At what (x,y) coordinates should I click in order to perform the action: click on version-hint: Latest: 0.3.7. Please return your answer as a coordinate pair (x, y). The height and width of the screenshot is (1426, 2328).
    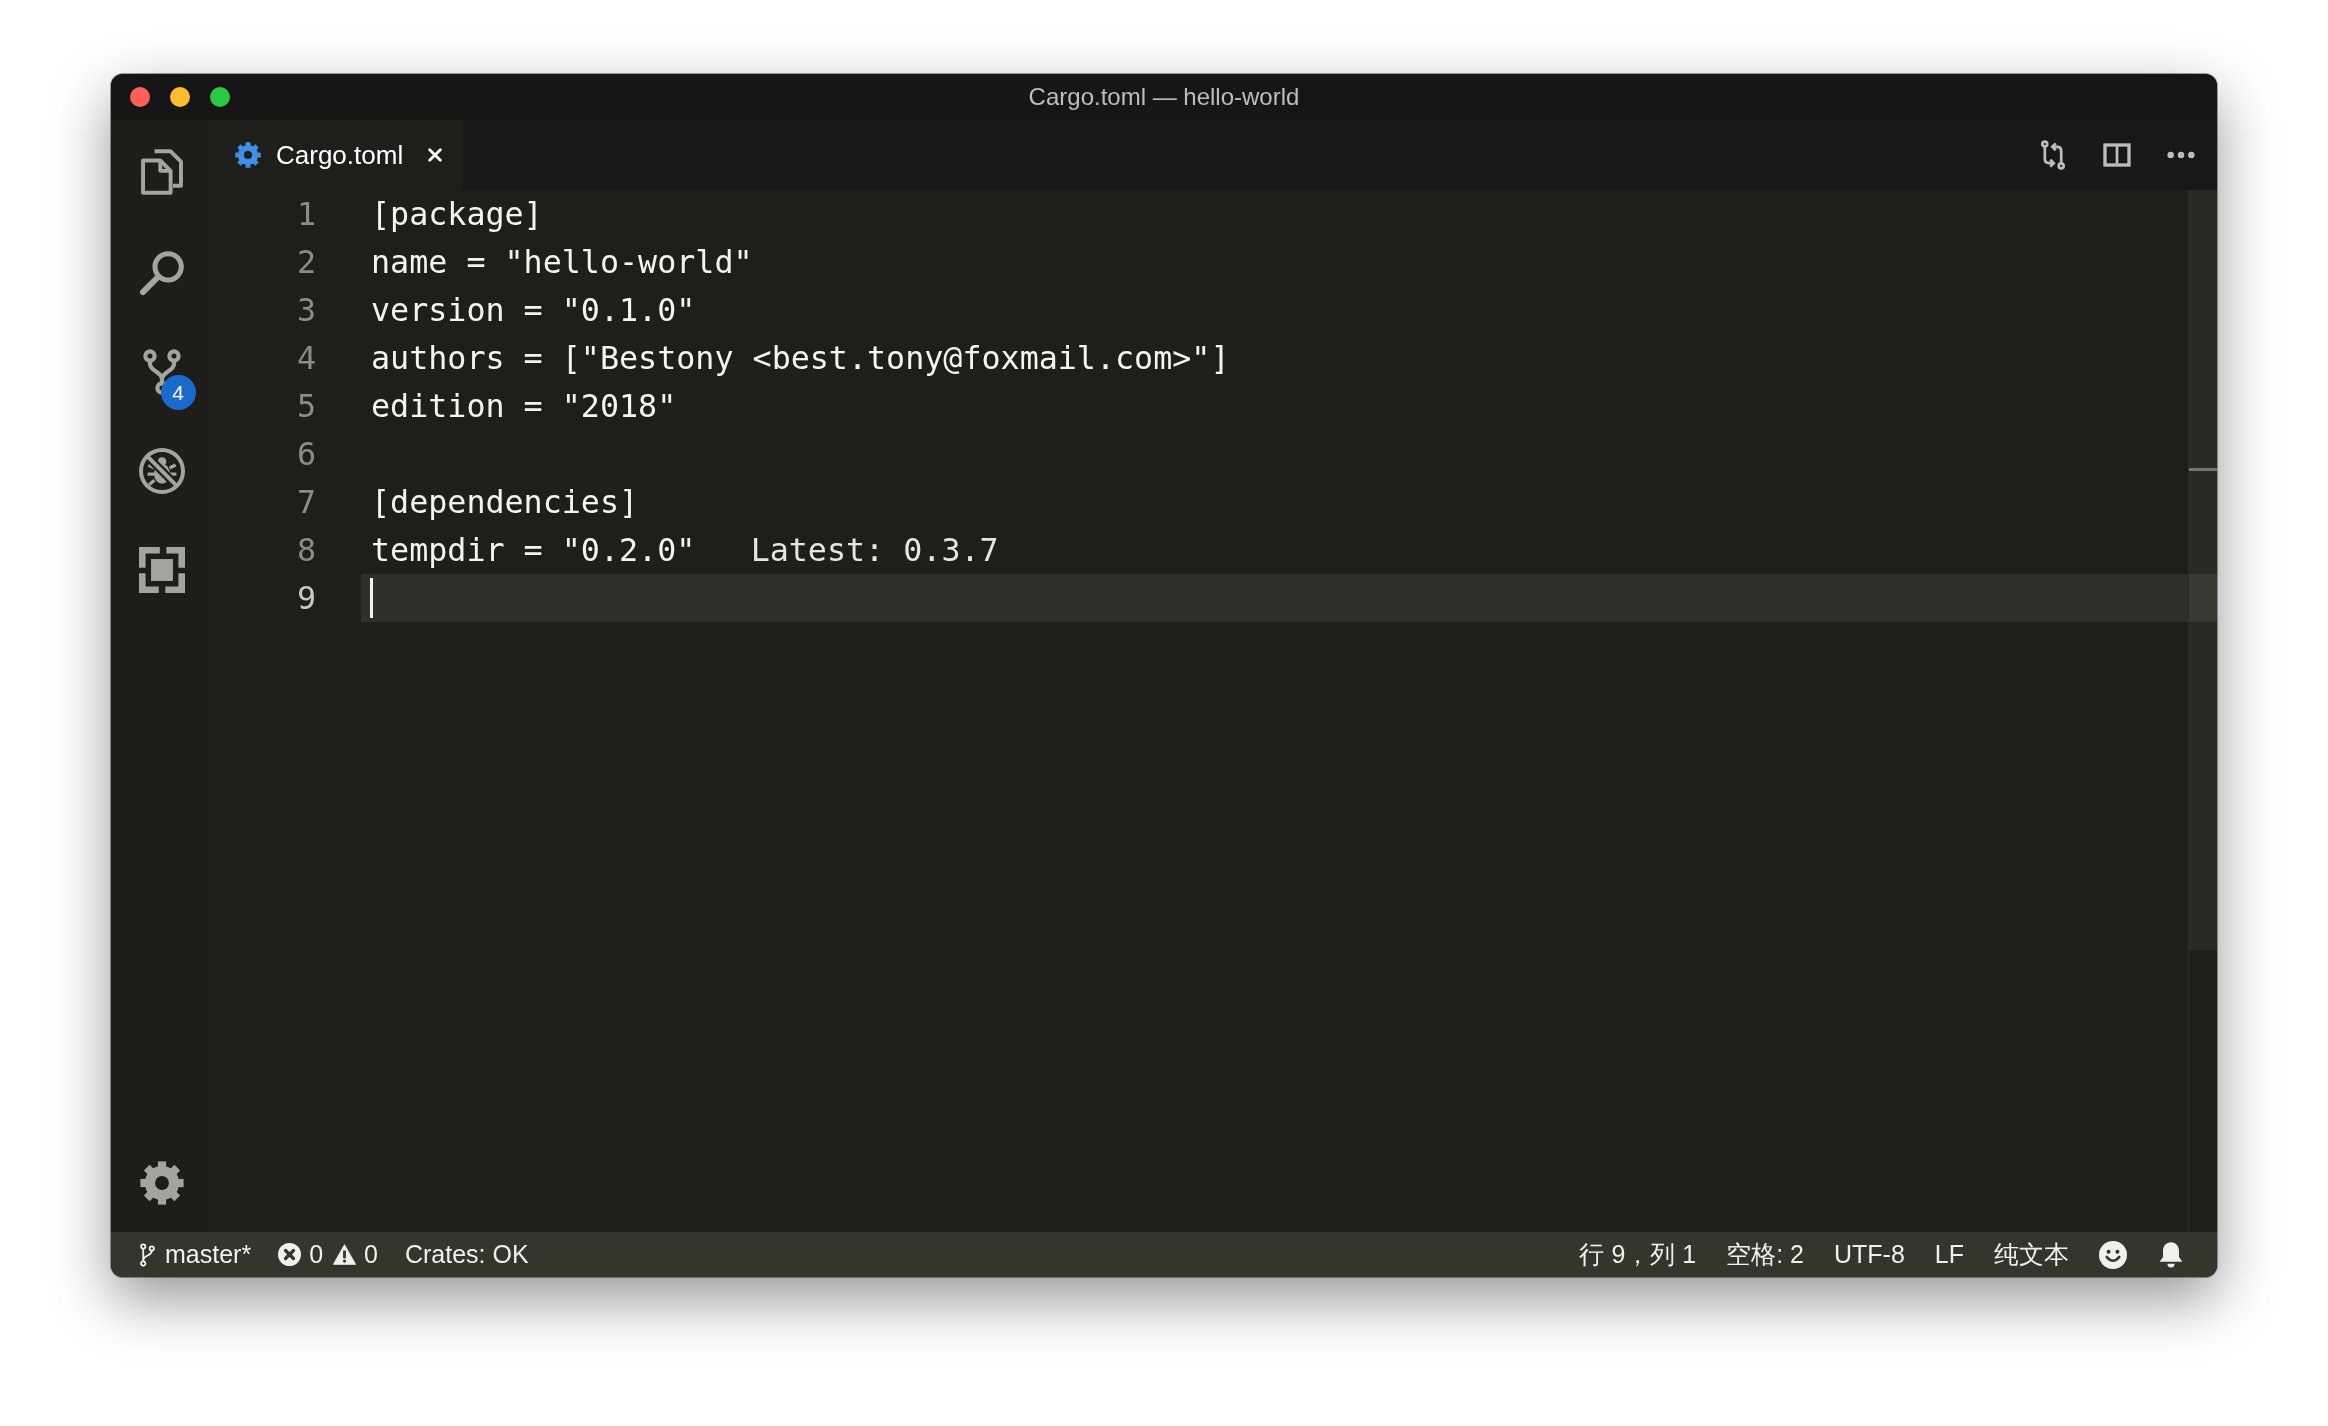
    Looking at the image, I should click on (874, 550).